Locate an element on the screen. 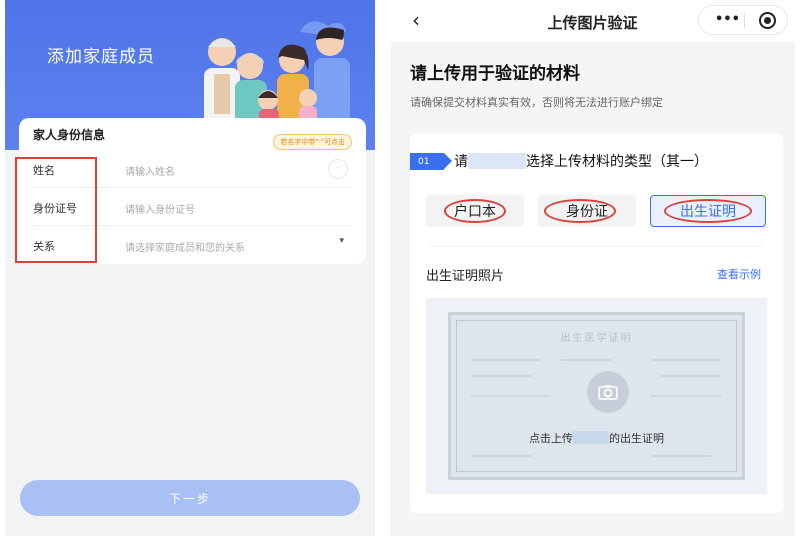 This screenshot has height=536, width=800. upload-instruction: 点击上传 的出生证明 is located at coordinates (596, 438).